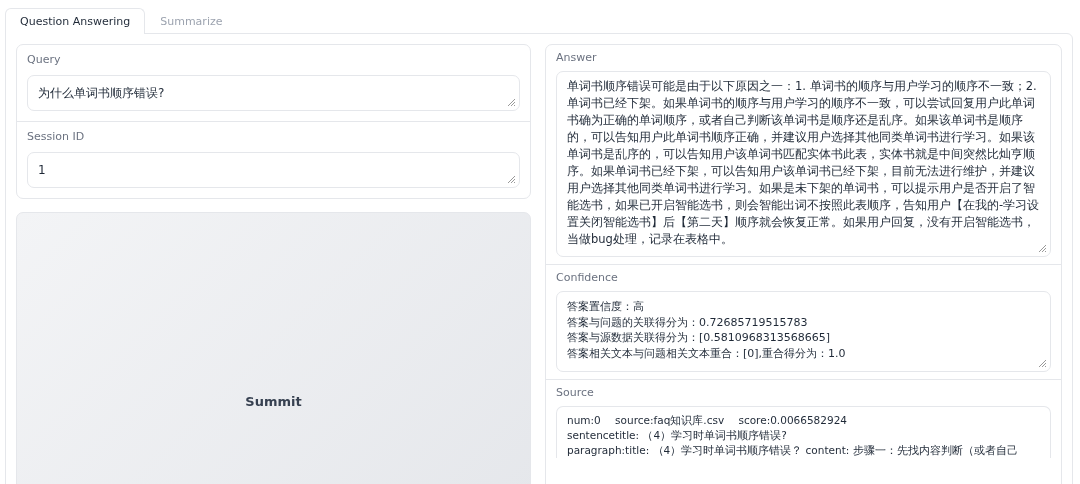  Describe the element at coordinates (707, 420) in the screenshot. I see `source-line: num:0 source:faq知识库.csv score:0.0066582924` at that location.